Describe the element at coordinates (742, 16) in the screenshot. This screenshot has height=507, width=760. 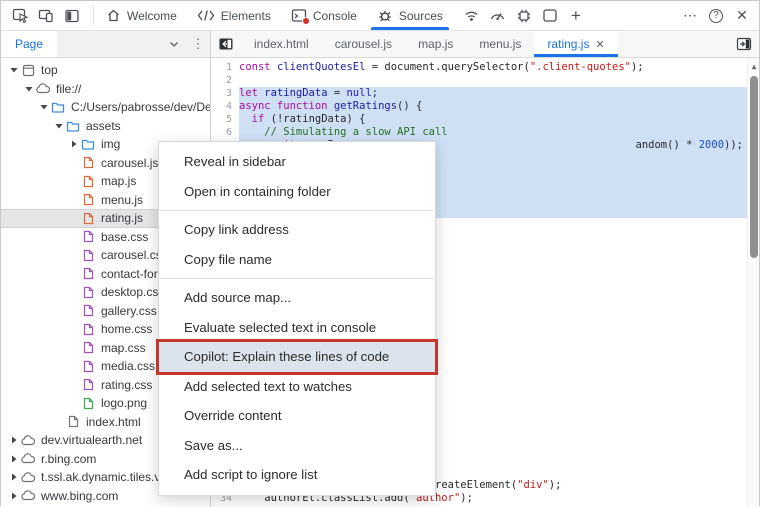
I see `close-devtools-icon: ✕` at that location.